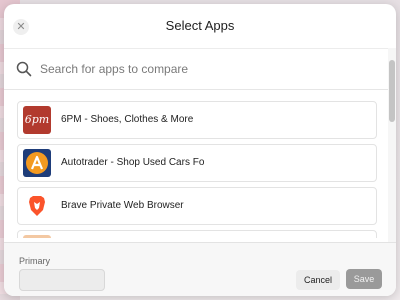  Describe the element at coordinates (197, 120) in the screenshot. I see `list-item: 6pm 6PM - Shoes, Clothes & More` at that location.